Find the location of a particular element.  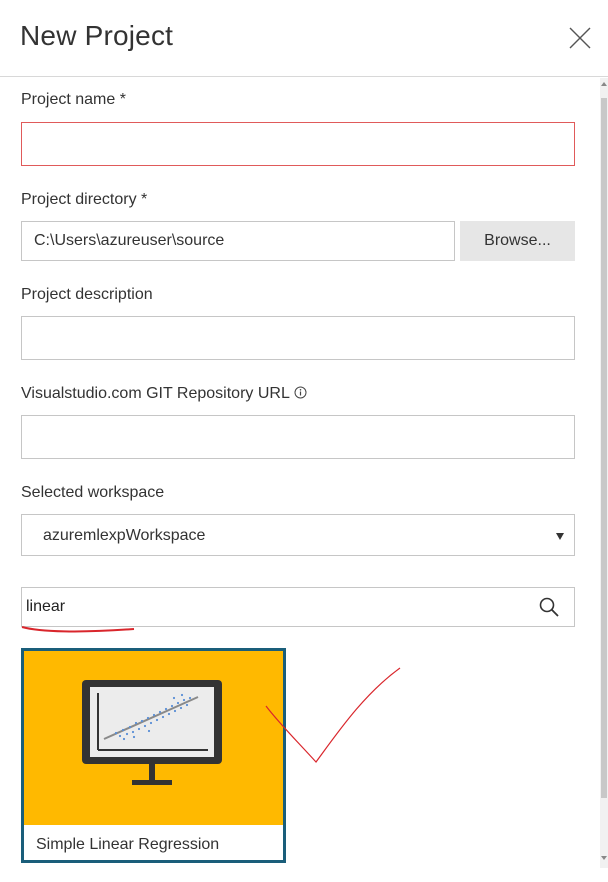

caret-down-icon is located at coordinates (560, 536).